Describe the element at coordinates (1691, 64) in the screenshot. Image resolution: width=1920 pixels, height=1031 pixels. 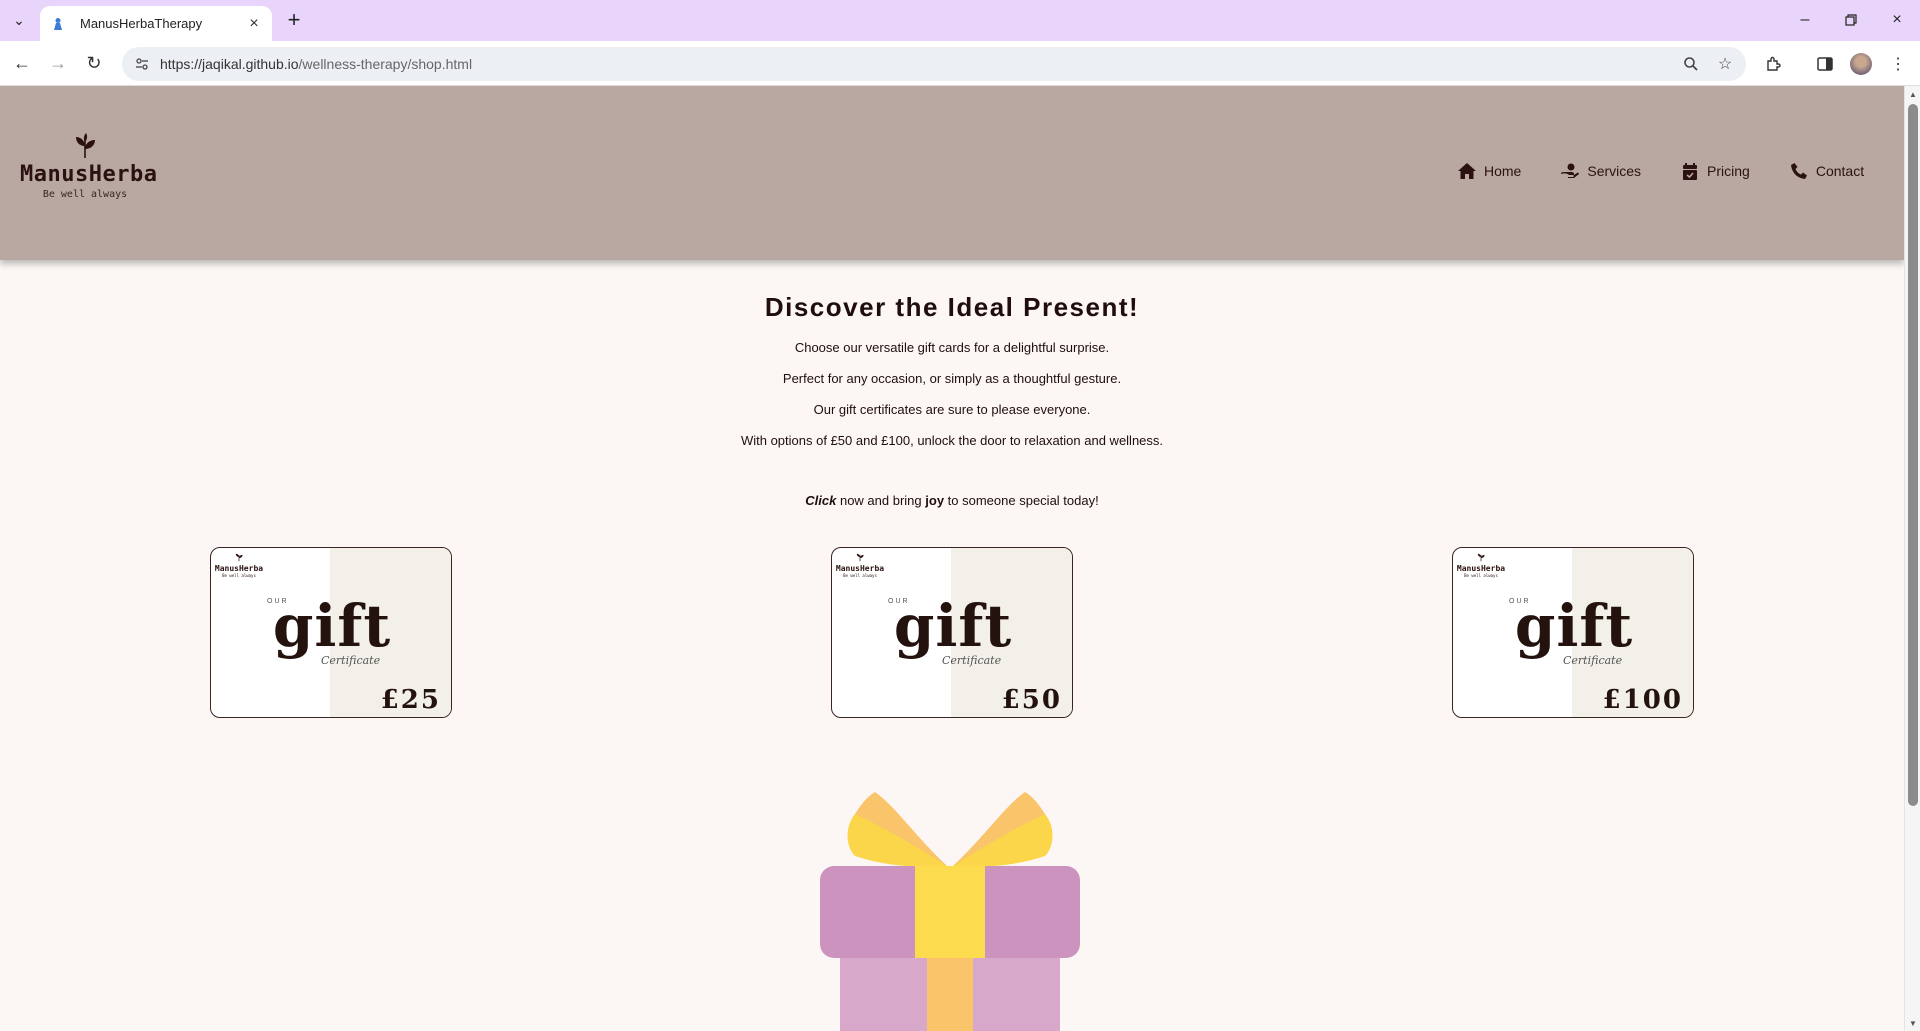
I see `zoom-icon` at that location.